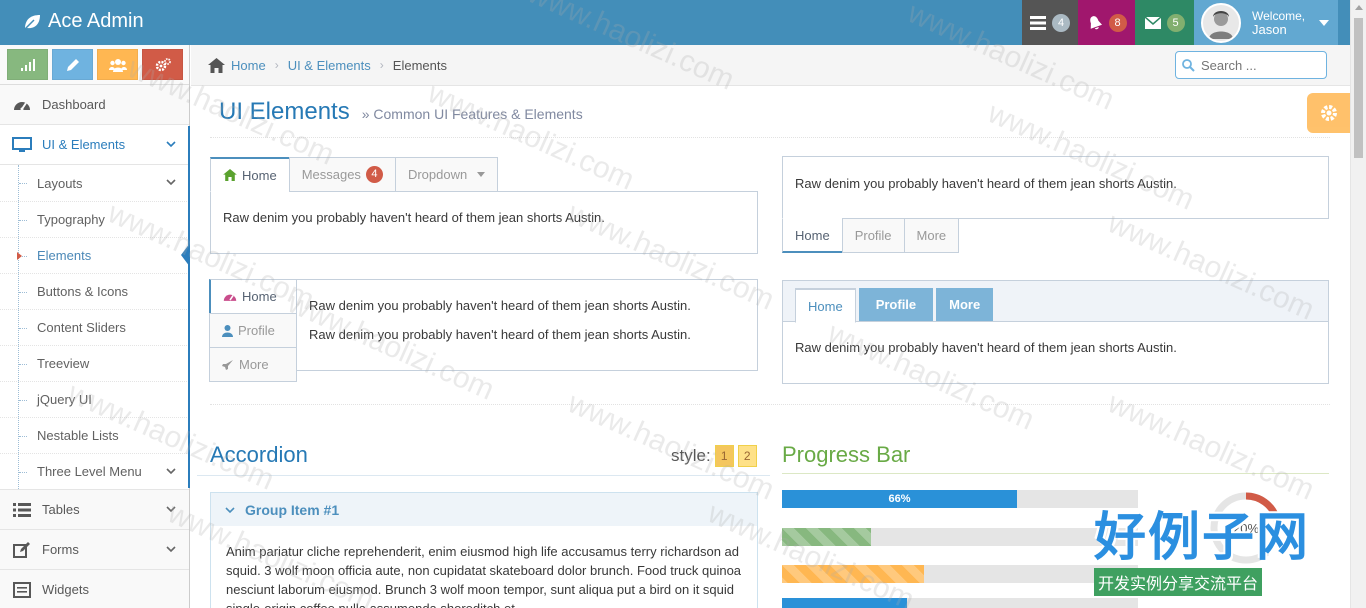 Image resolution: width=1366 pixels, height=608 pixels. I want to click on page-subtitle: » Common UI Features & Elements, so click(472, 114).